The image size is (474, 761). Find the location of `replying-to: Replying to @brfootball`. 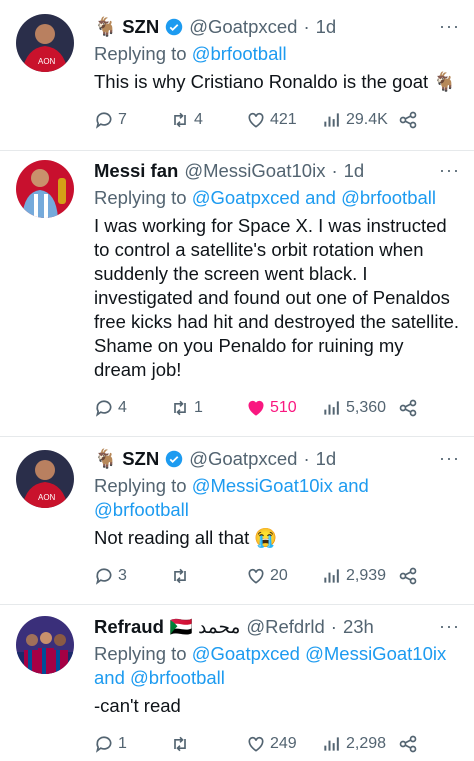

replying-to: Replying to @brfootball is located at coordinates (277, 54).